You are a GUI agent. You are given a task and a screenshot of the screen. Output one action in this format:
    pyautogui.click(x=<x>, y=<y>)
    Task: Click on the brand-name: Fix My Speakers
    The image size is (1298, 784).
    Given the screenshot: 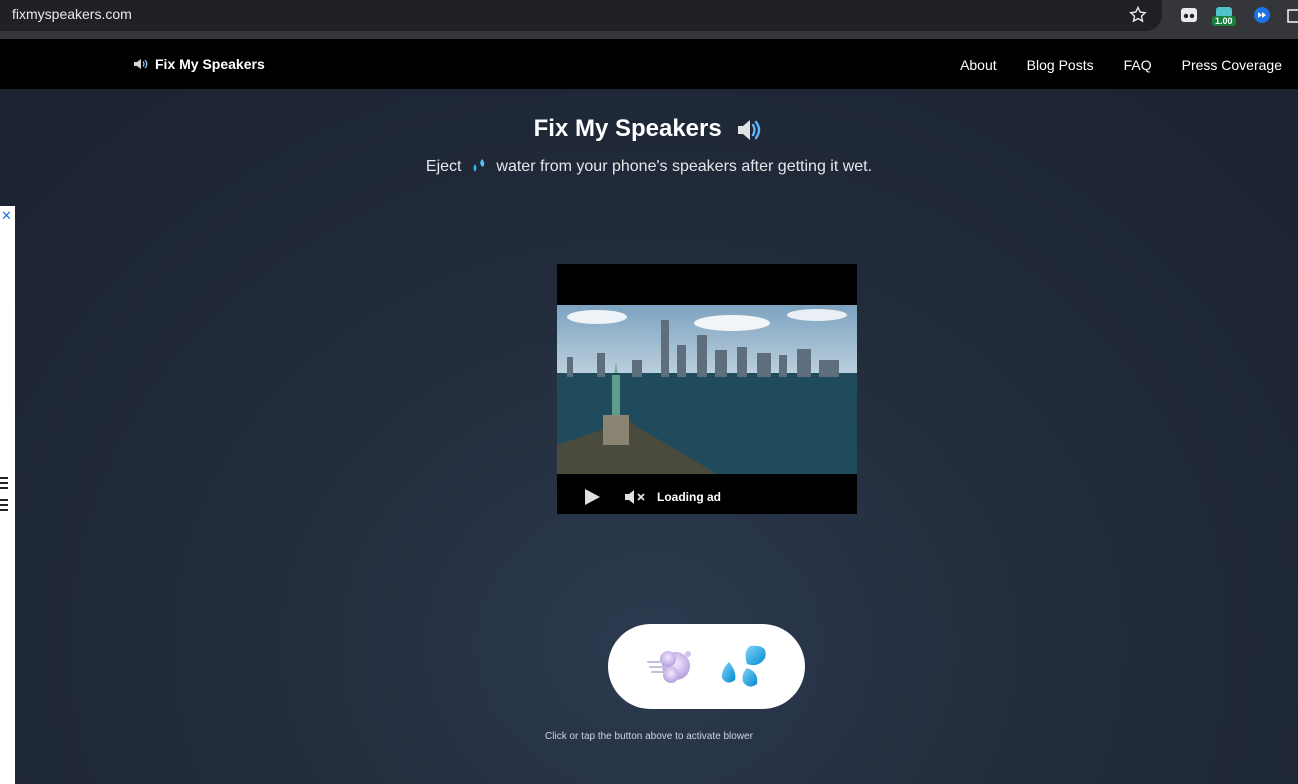 What is the action you would take?
    pyautogui.click(x=210, y=64)
    